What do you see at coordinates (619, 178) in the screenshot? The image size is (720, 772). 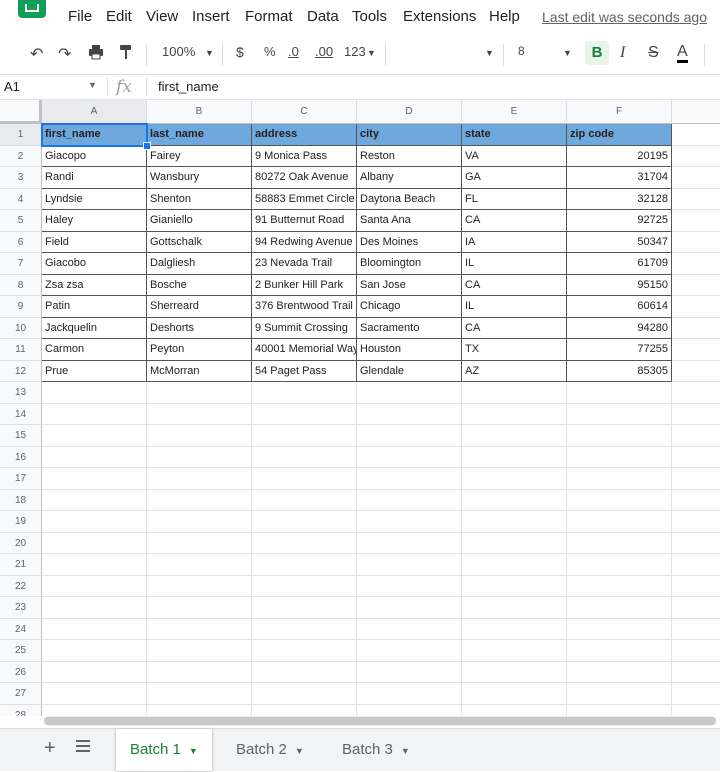 I see `cell: 31704` at bounding box center [619, 178].